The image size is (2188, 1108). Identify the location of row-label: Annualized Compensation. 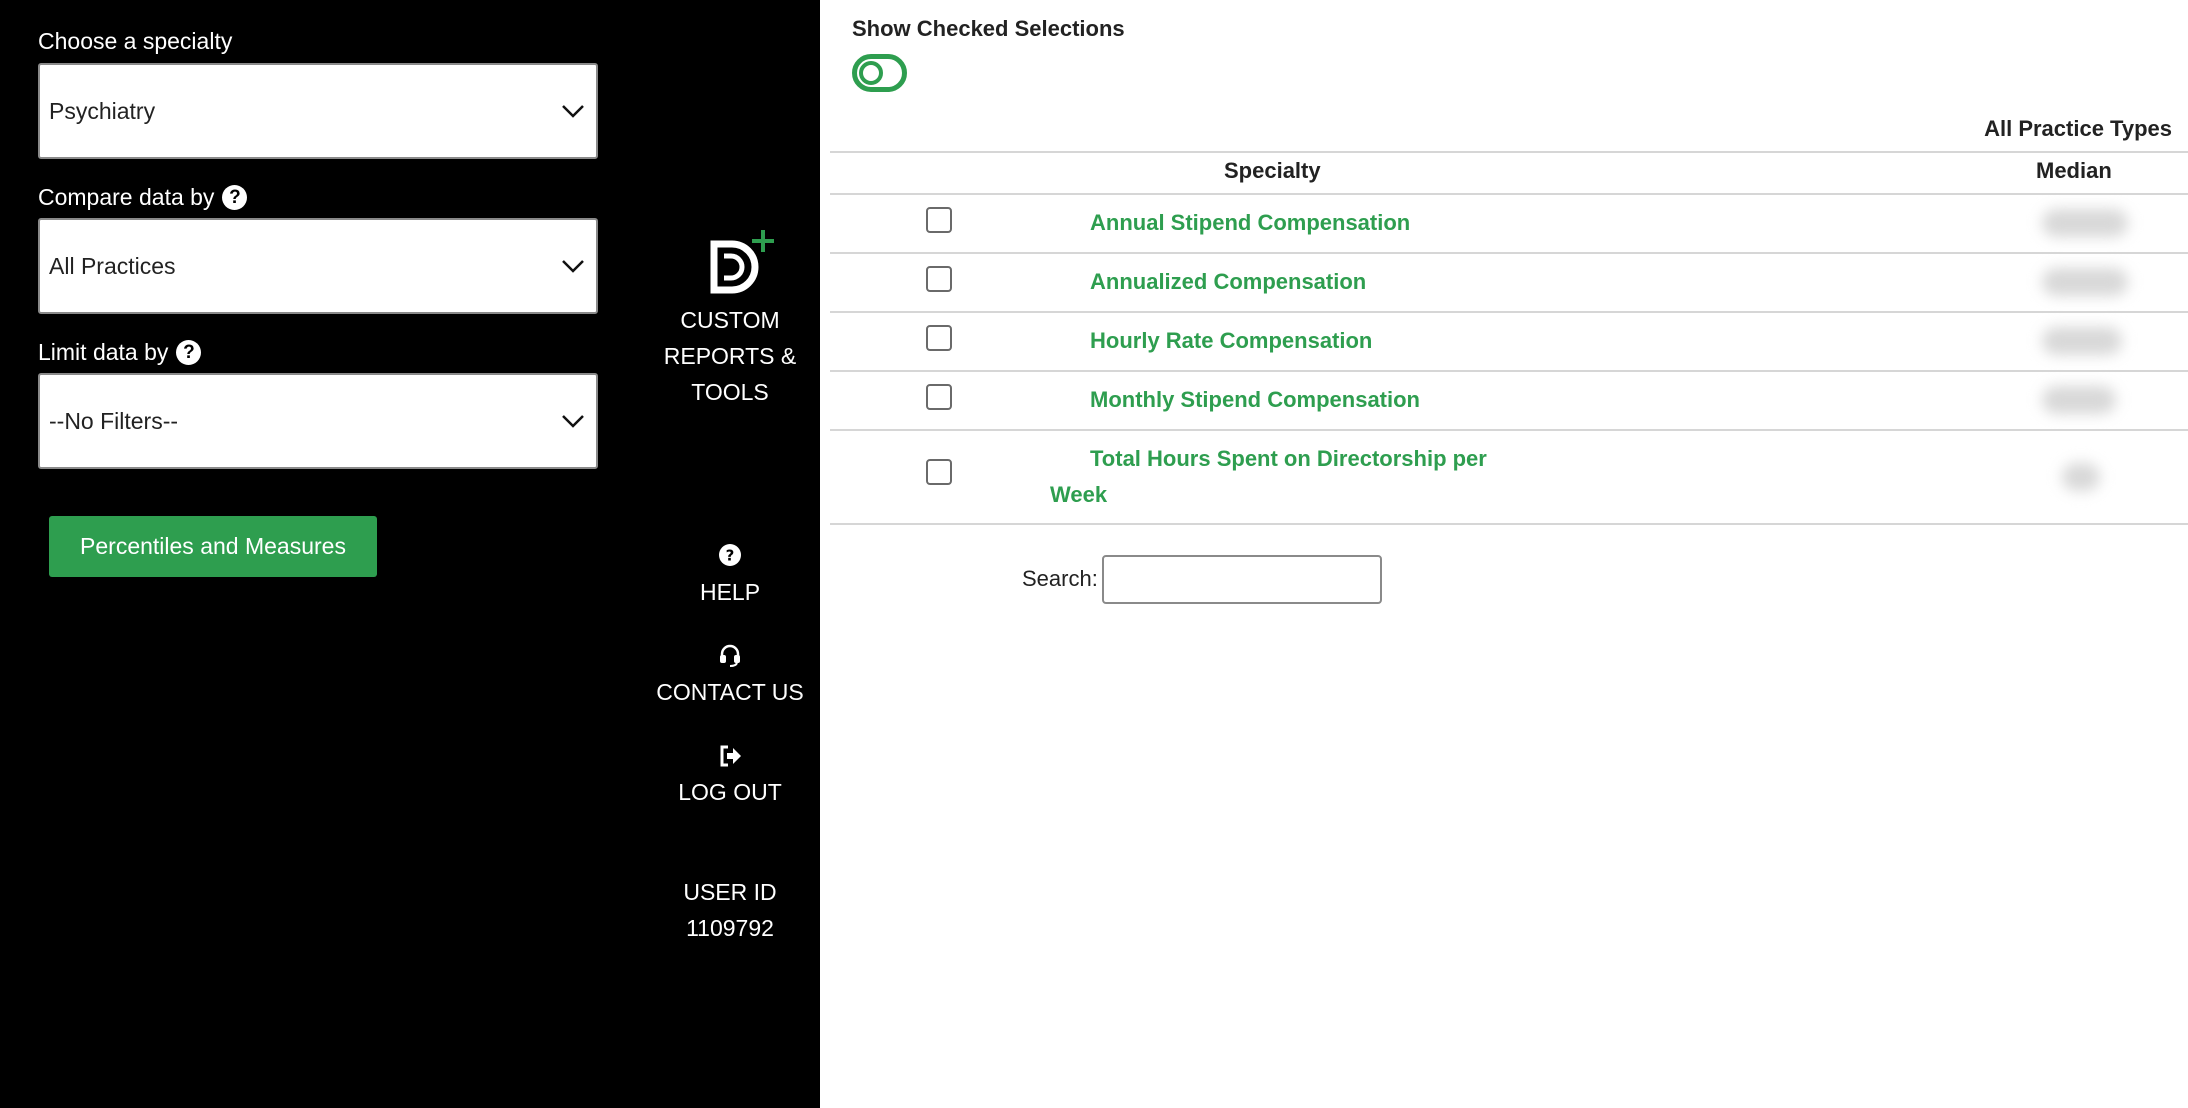
(1228, 282).